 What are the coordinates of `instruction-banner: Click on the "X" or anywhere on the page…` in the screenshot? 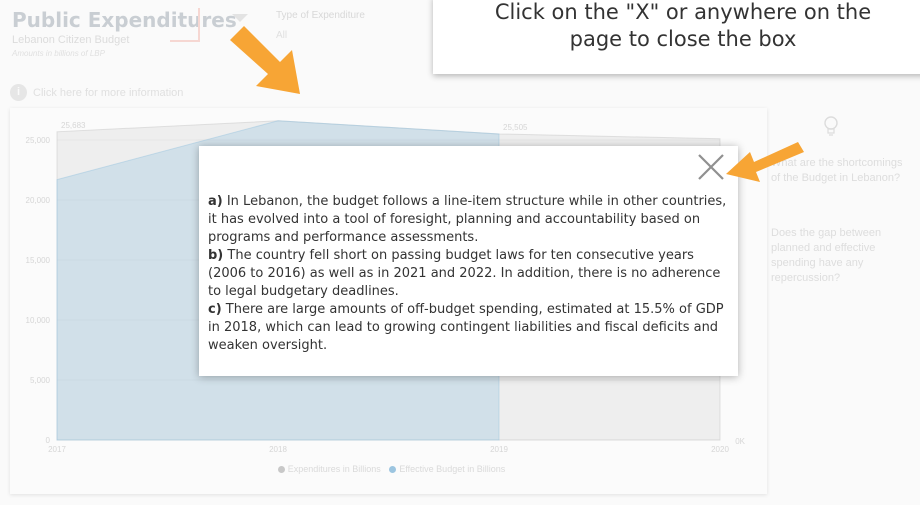 It's located at (676, 37).